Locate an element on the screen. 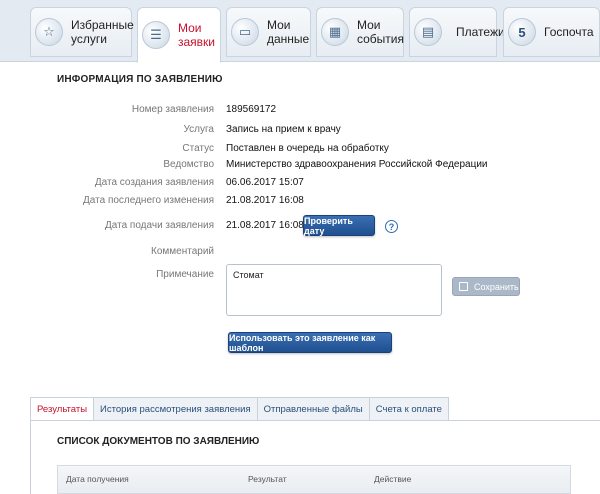 Image resolution: width=600 pixels, height=494 pixels. tab-label: Мои заявки is located at coordinates (197, 35).